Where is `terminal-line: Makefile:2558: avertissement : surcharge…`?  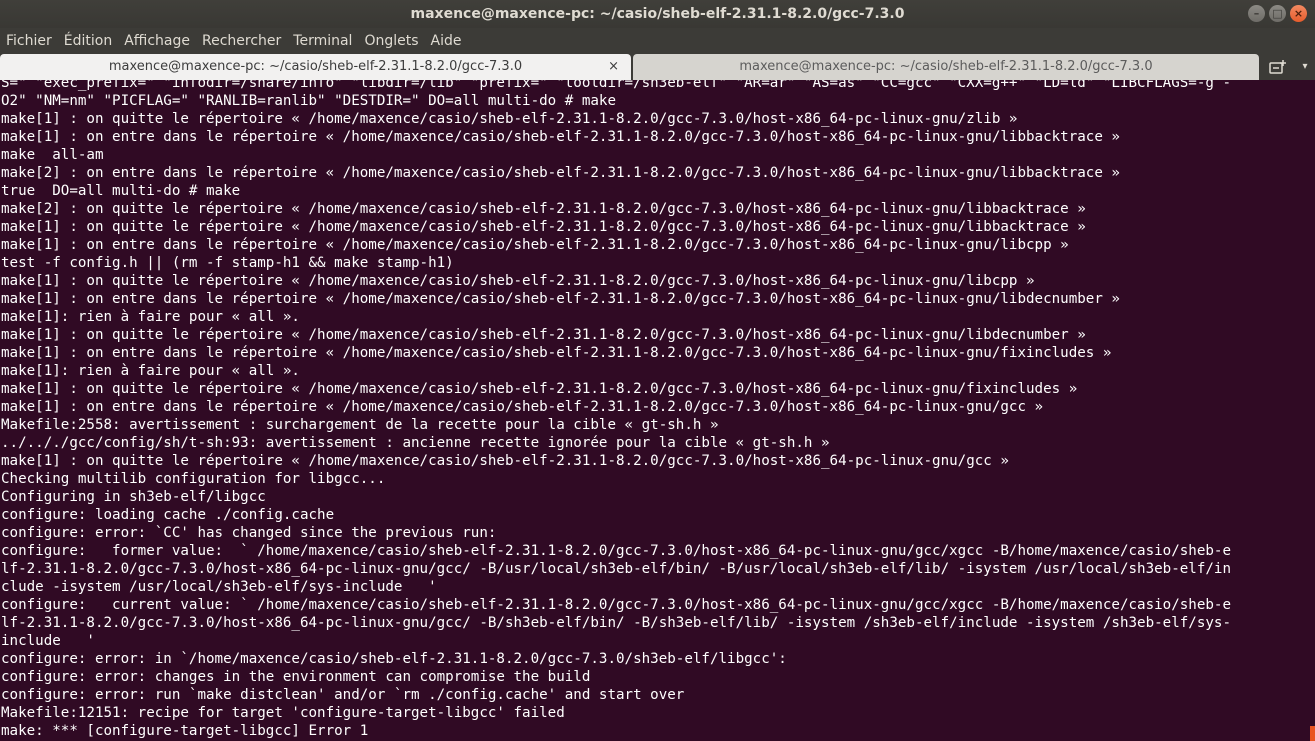
terminal-line: Makefile:2558: avertissement : surcharge… is located at coordinates (360, 425).